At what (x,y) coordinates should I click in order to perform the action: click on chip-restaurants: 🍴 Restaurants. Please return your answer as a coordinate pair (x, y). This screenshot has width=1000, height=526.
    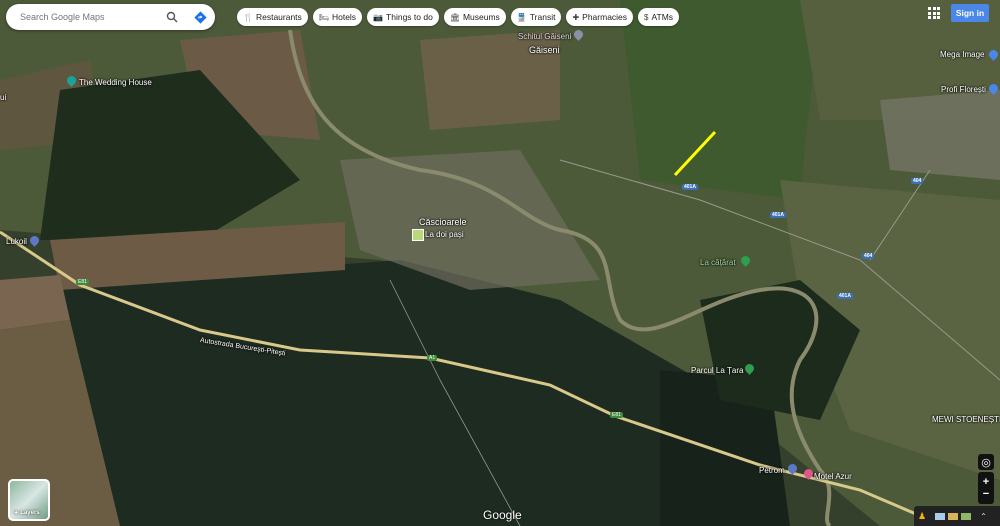
    Looking at the image, I should click on (272, 17).